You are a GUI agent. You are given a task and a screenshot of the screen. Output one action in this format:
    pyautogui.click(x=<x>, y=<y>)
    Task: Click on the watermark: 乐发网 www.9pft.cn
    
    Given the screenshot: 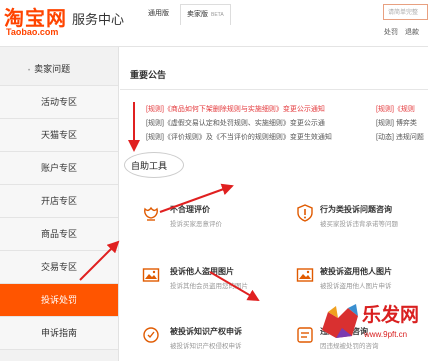 What is the action you would take?
    pyautogui.click(x=372, y=327)
    